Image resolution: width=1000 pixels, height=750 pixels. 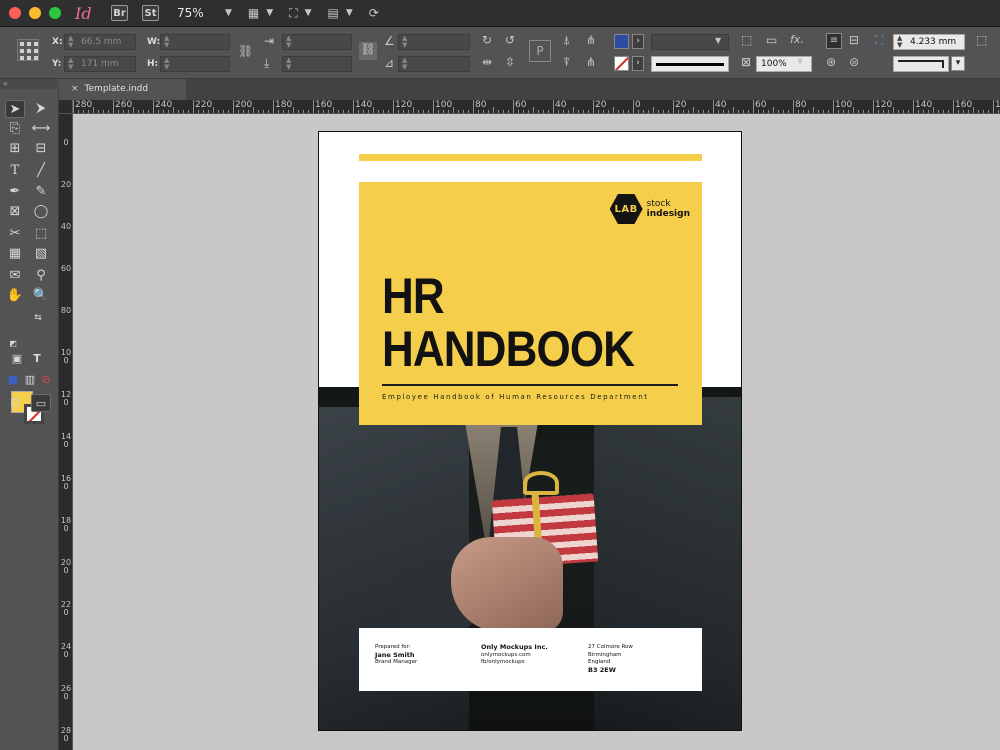 I want to click on formatting-container-icon: ▣, so click(x=17, y=359).